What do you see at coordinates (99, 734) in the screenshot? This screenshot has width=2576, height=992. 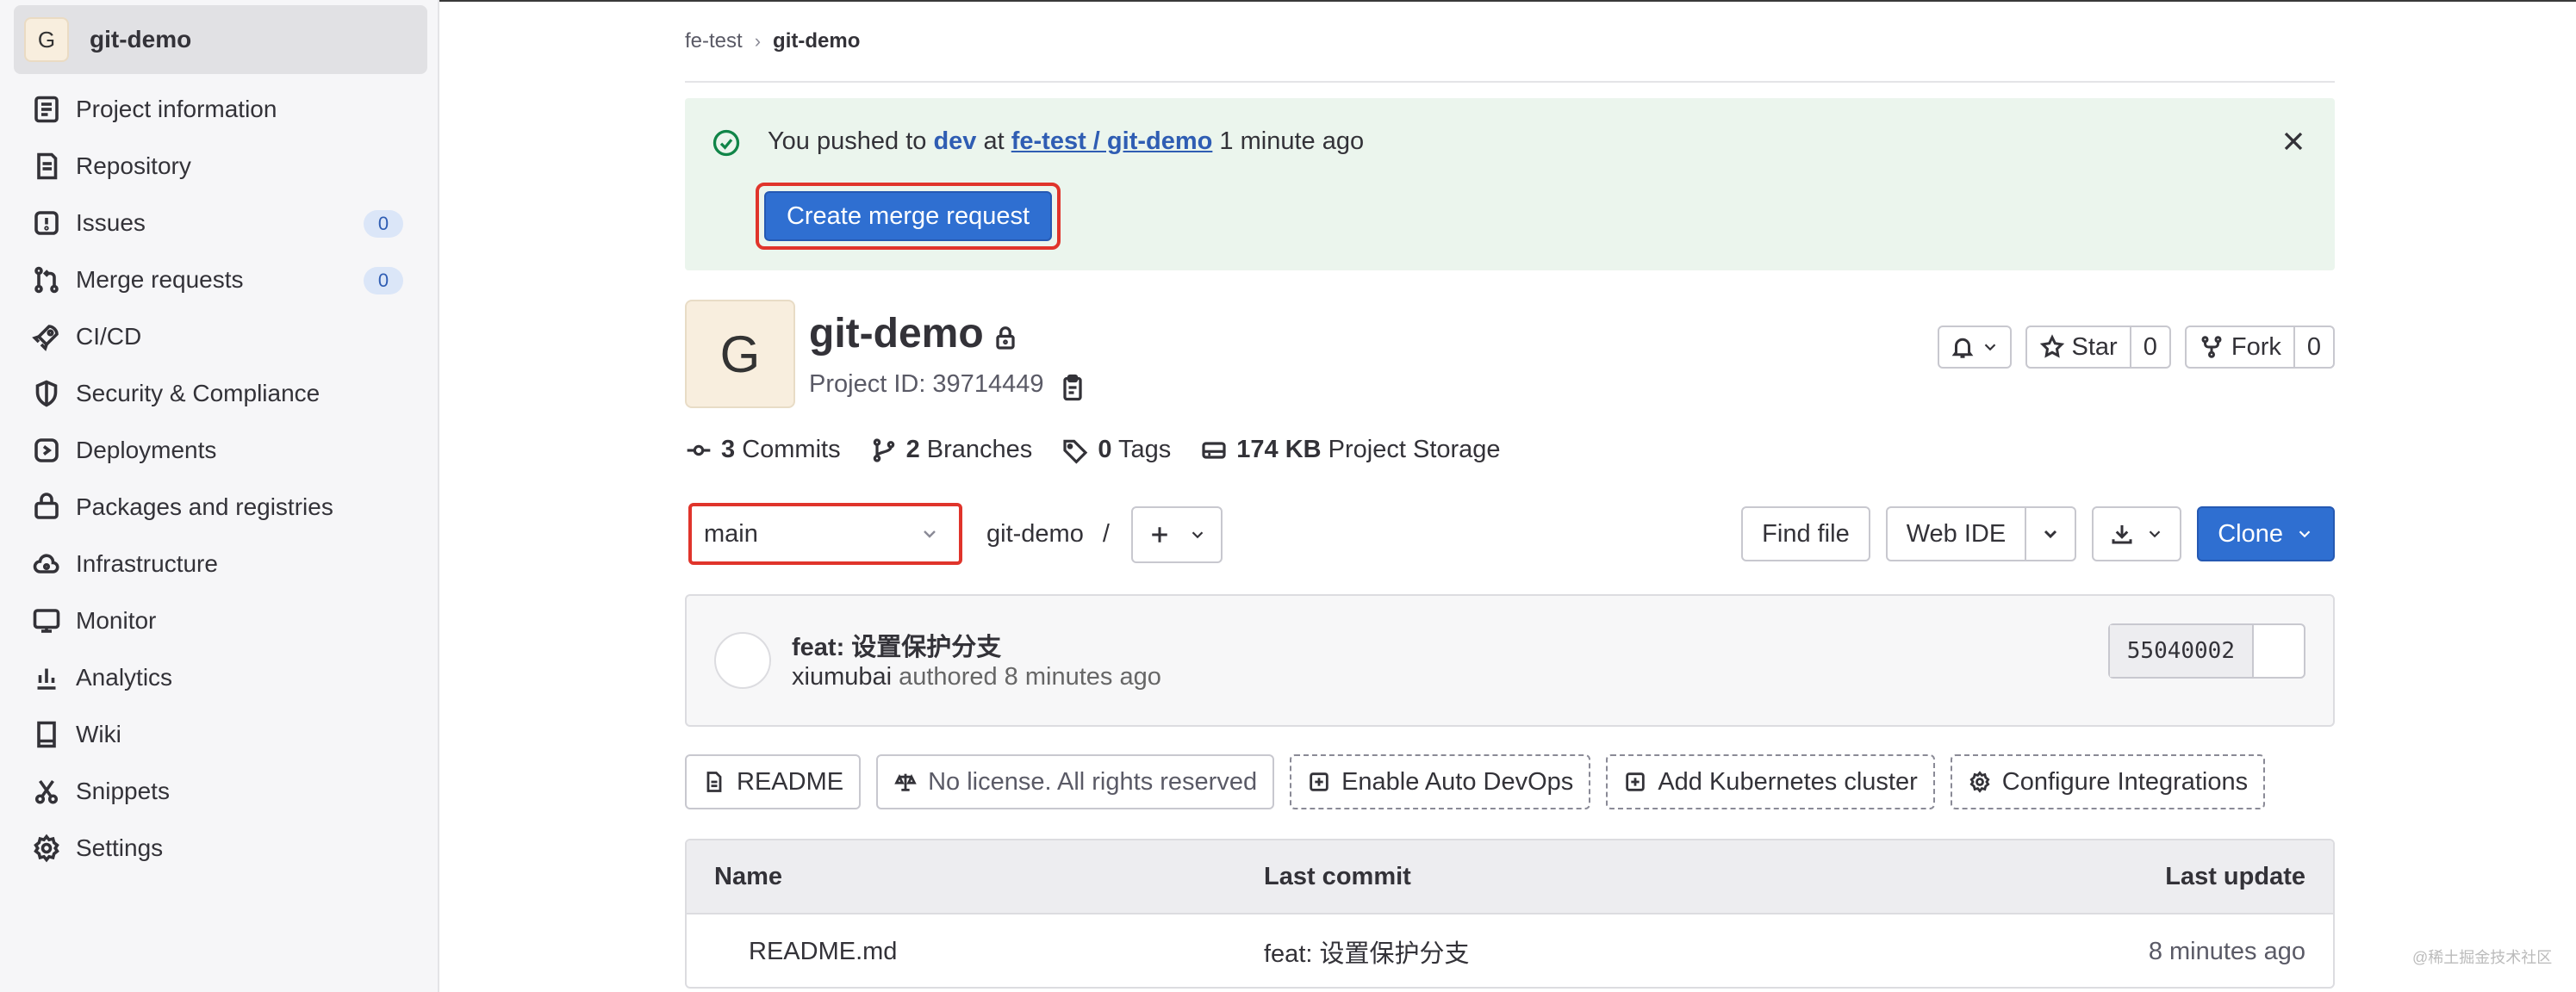 I see `sidebar-item-label: Wiki` at bounding box center [99, 734].